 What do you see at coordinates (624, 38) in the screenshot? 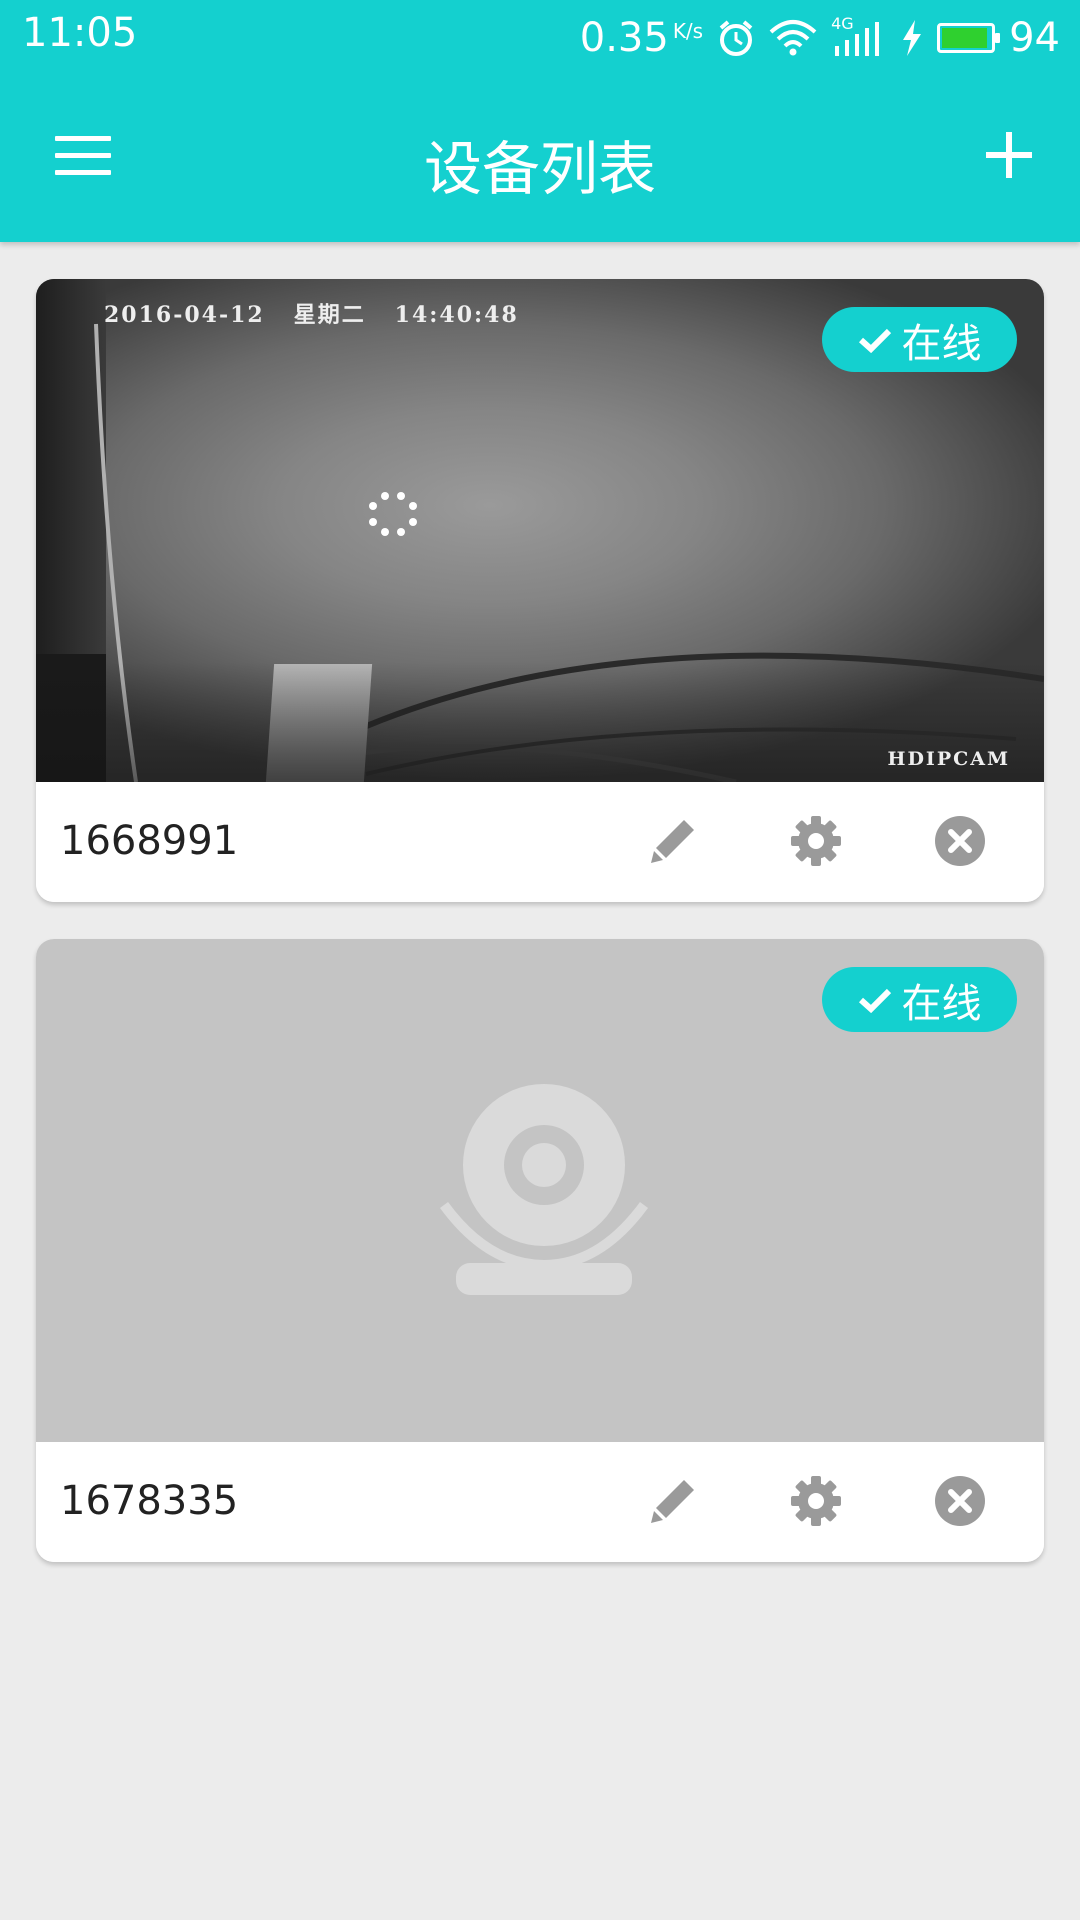
I see `speed-value: 0.35` at bounding box center [624, 38].